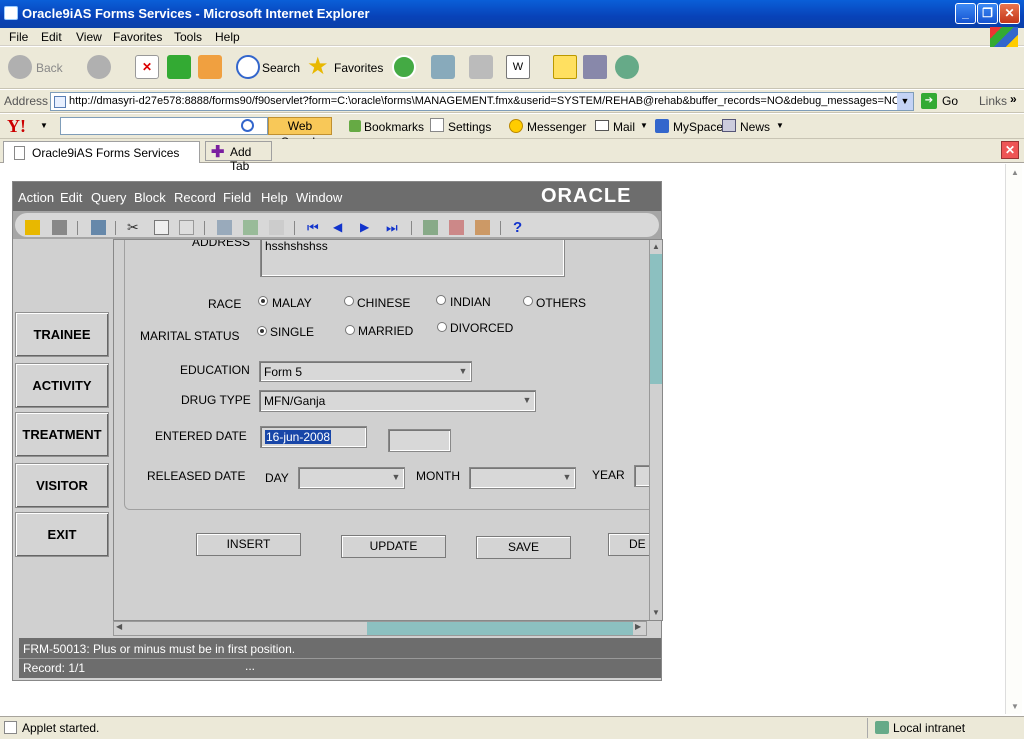 Image resolution: width=1024 pixels, height=742 pixels. I want to click on save-icon, so click(32, 227).